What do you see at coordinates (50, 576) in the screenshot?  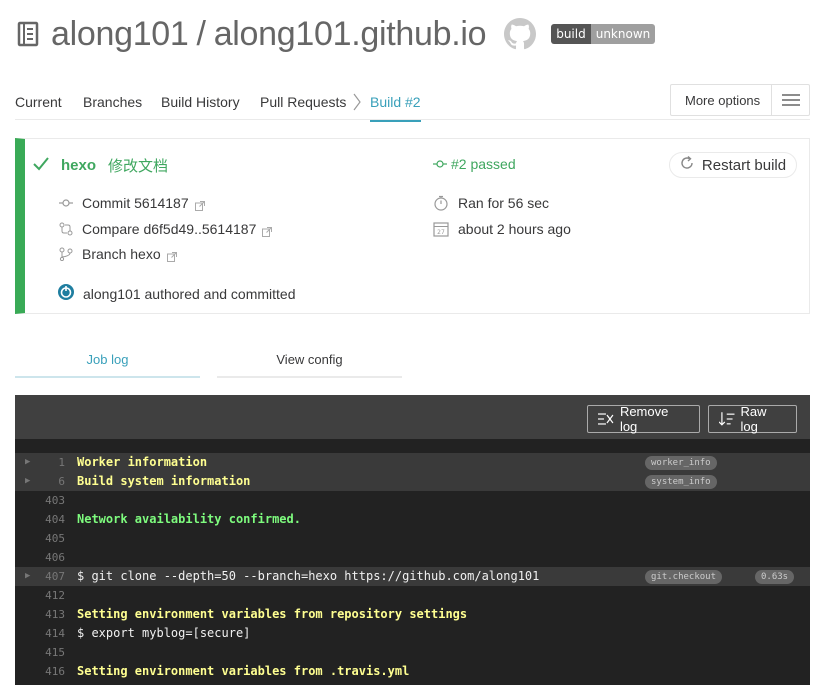 I see `log-line-number: 407` at bounding box center [50, 576].